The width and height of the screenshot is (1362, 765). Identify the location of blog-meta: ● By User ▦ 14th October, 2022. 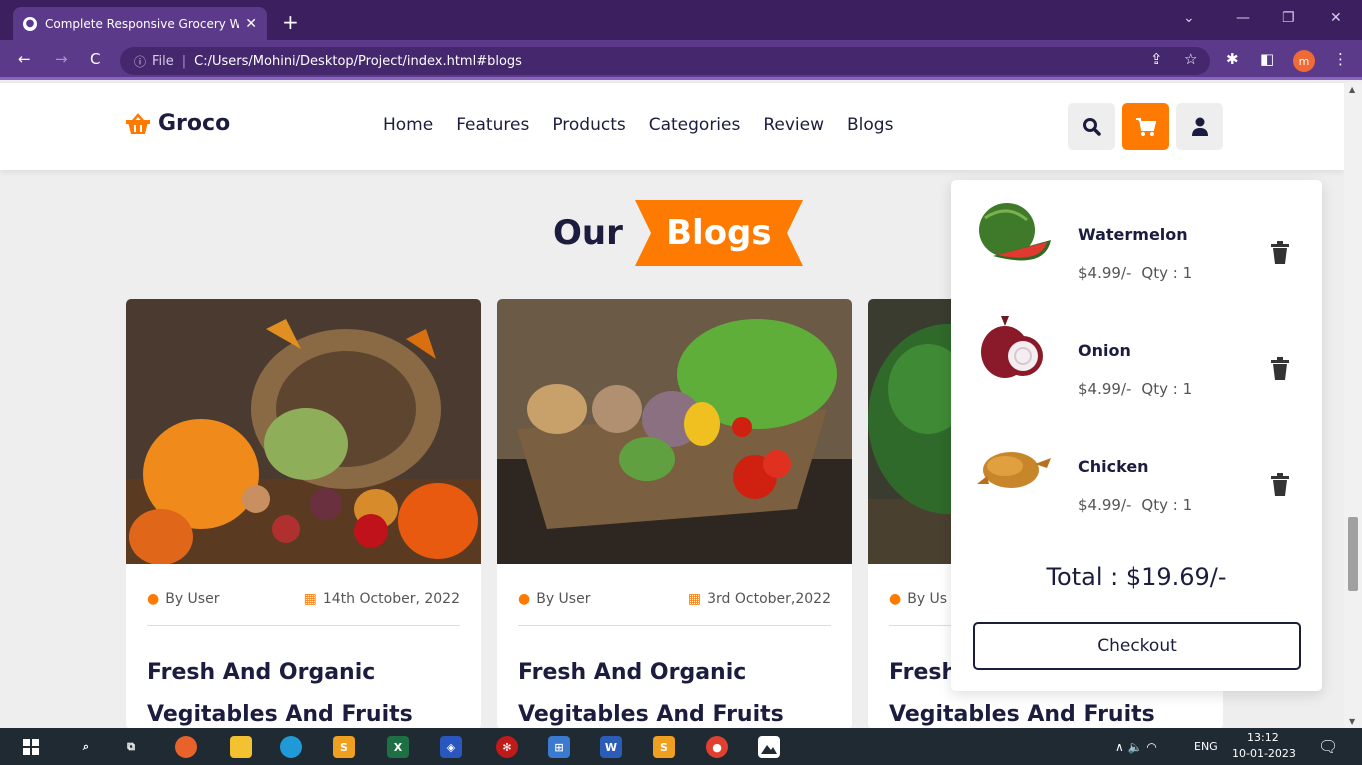
(303, 608).